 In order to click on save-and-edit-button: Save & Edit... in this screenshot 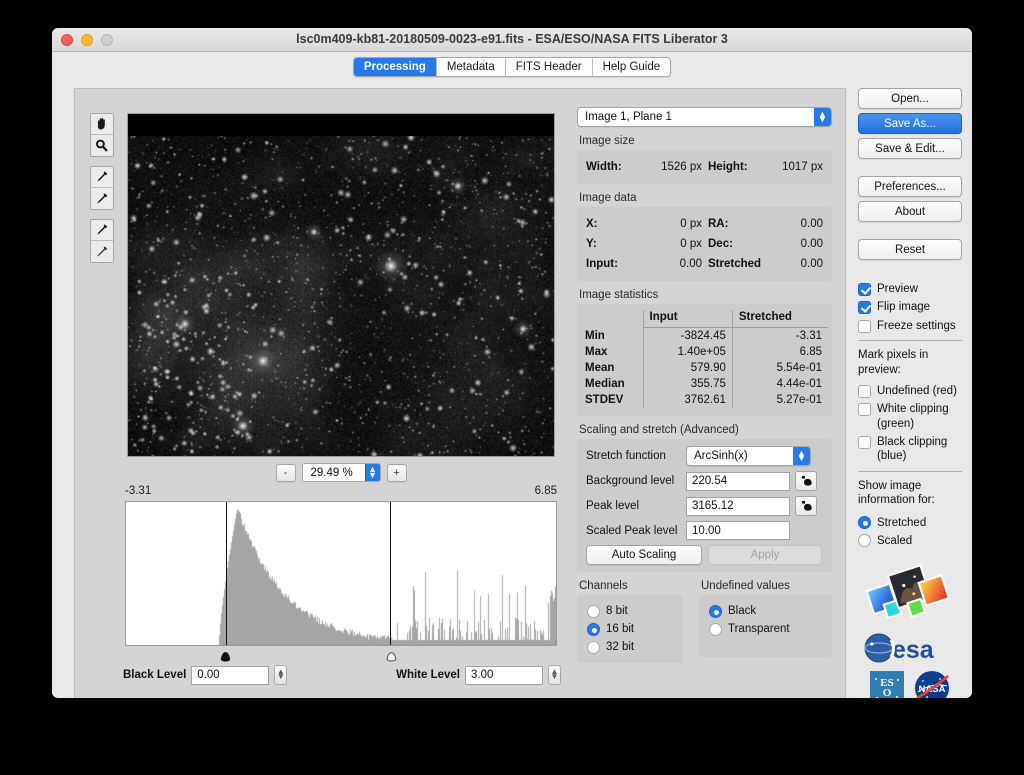, I will do `click(910, 148)`.